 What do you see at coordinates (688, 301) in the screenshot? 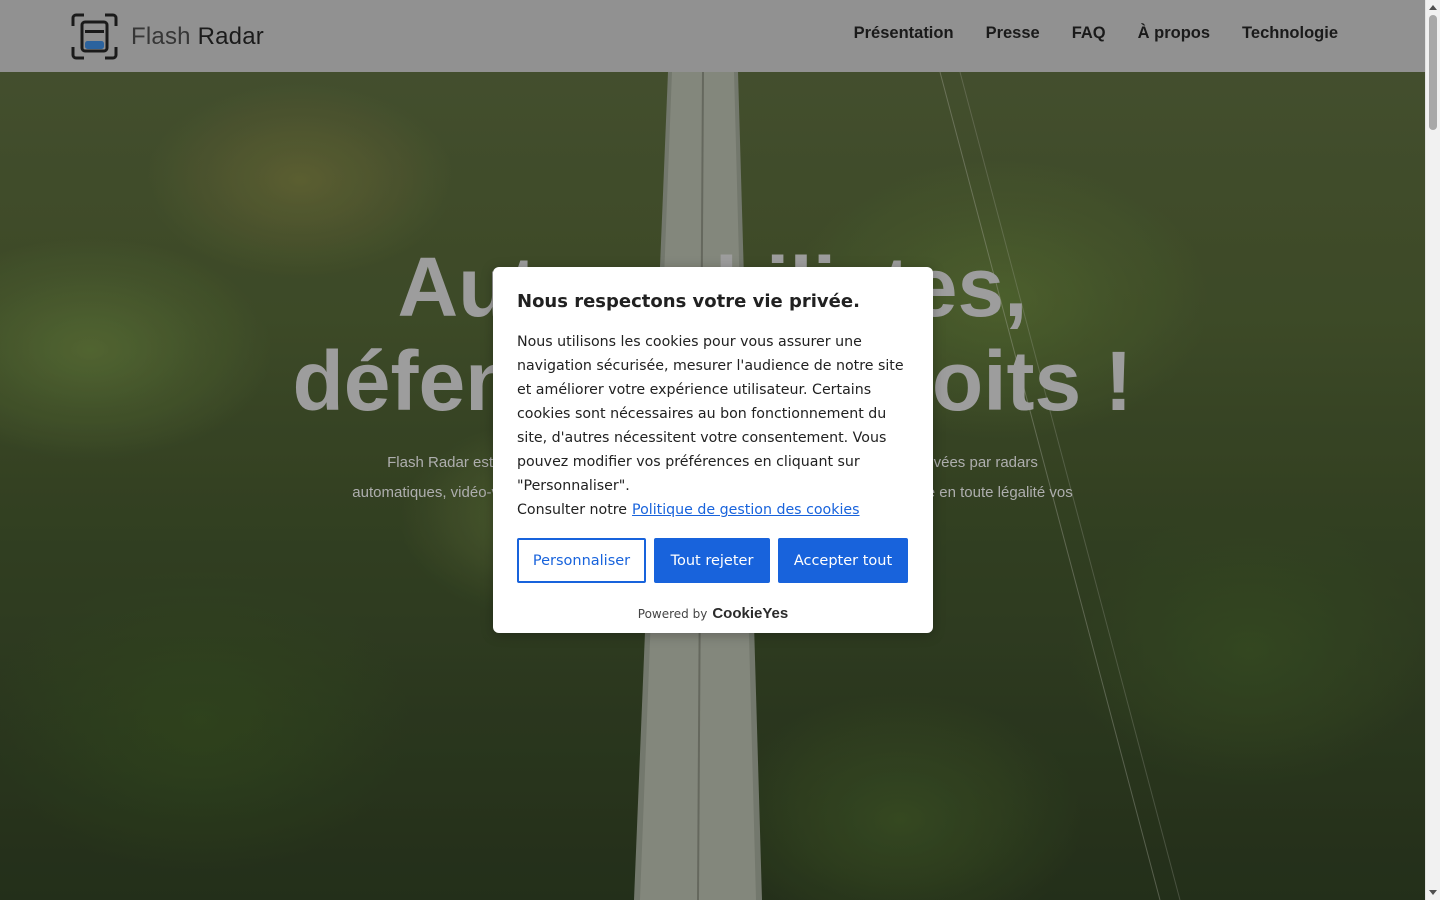
I see `cookie-title: Nous respectons votre vie privée.` at bounding box center [688, 301].